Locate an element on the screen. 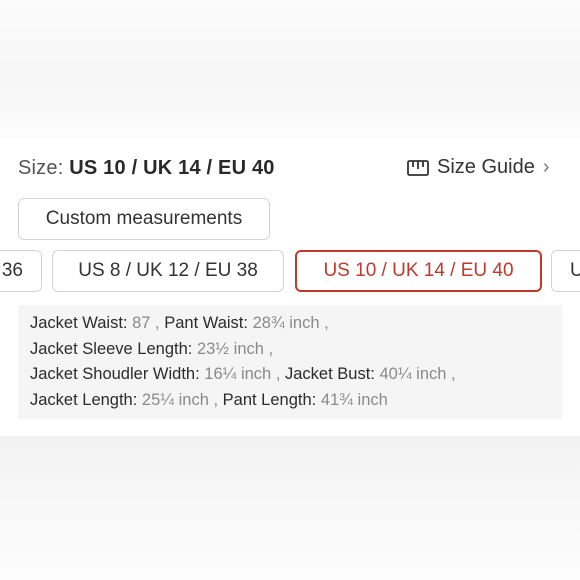 The width and height of the screenshot is (580, 580). selected-size-row: Size: US 10 / UK 14 / EU 40 is located at coordinates (146, 168).